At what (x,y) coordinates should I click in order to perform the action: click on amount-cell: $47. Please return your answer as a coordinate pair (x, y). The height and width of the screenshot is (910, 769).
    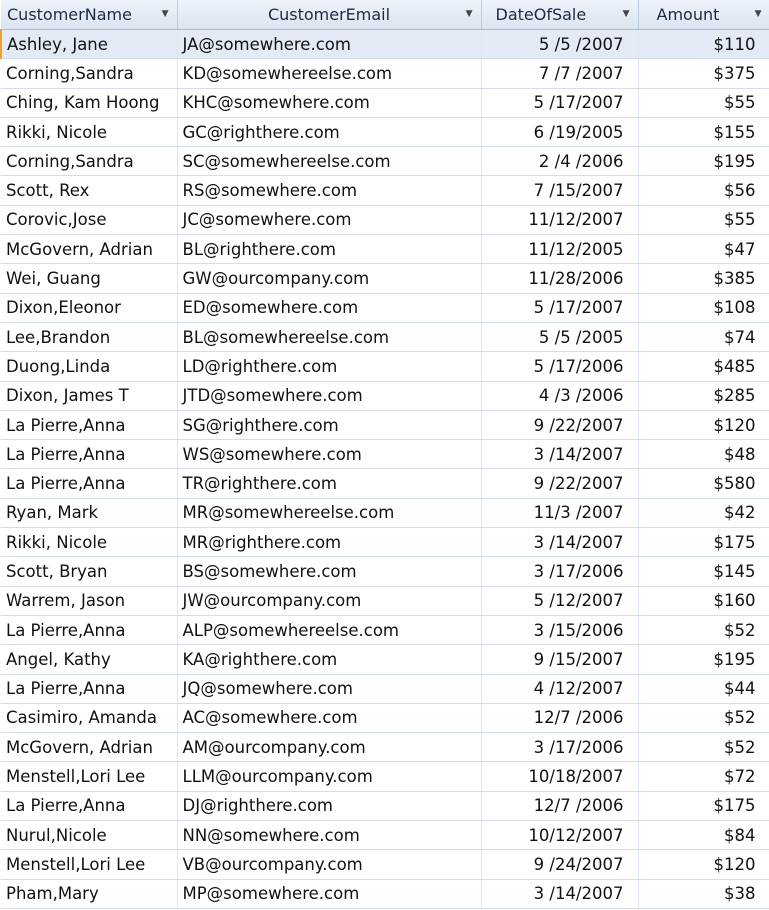
    Looking at the image, I should click on (703, 249).